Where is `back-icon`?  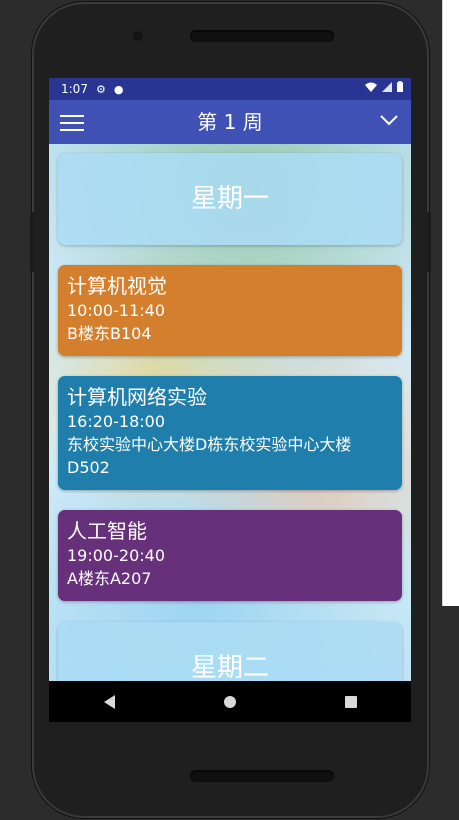
back-icon is located at coordinates (109, 701).